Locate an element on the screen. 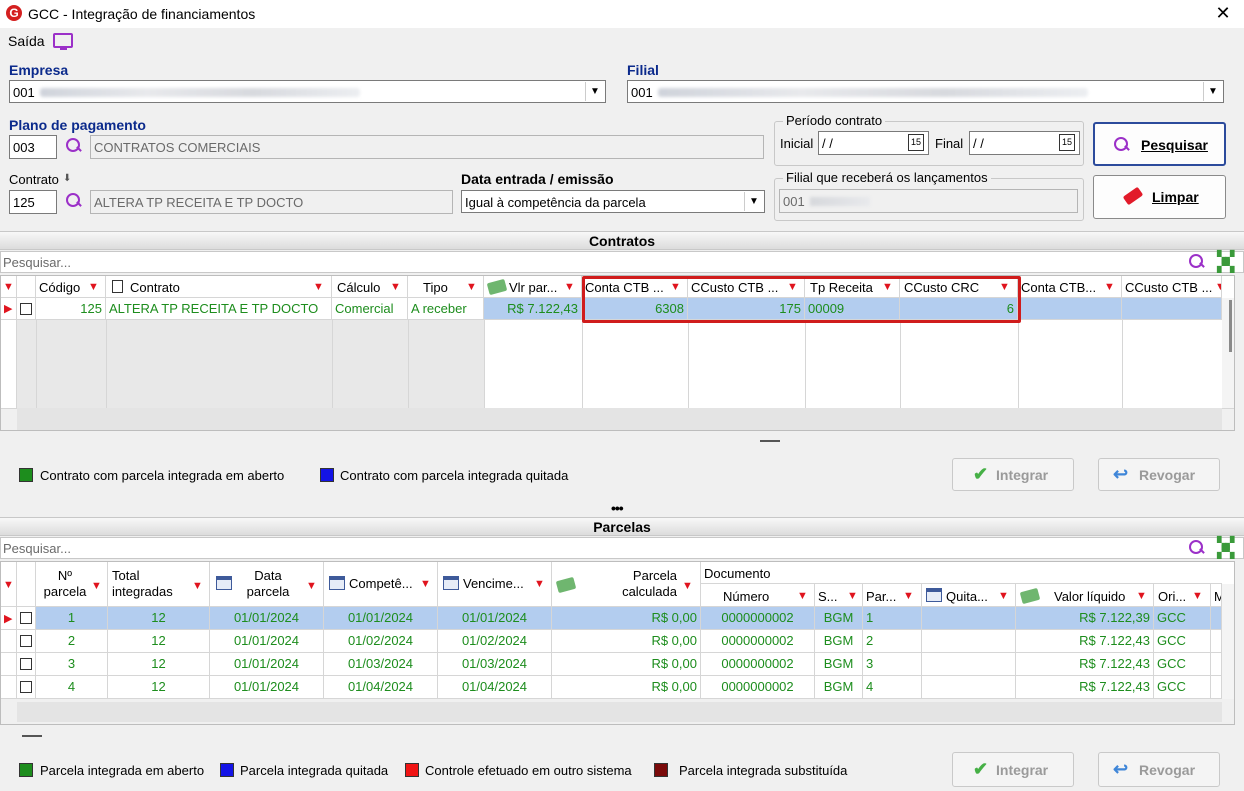  cell-num: 1 is located at coordinates (72, 618).